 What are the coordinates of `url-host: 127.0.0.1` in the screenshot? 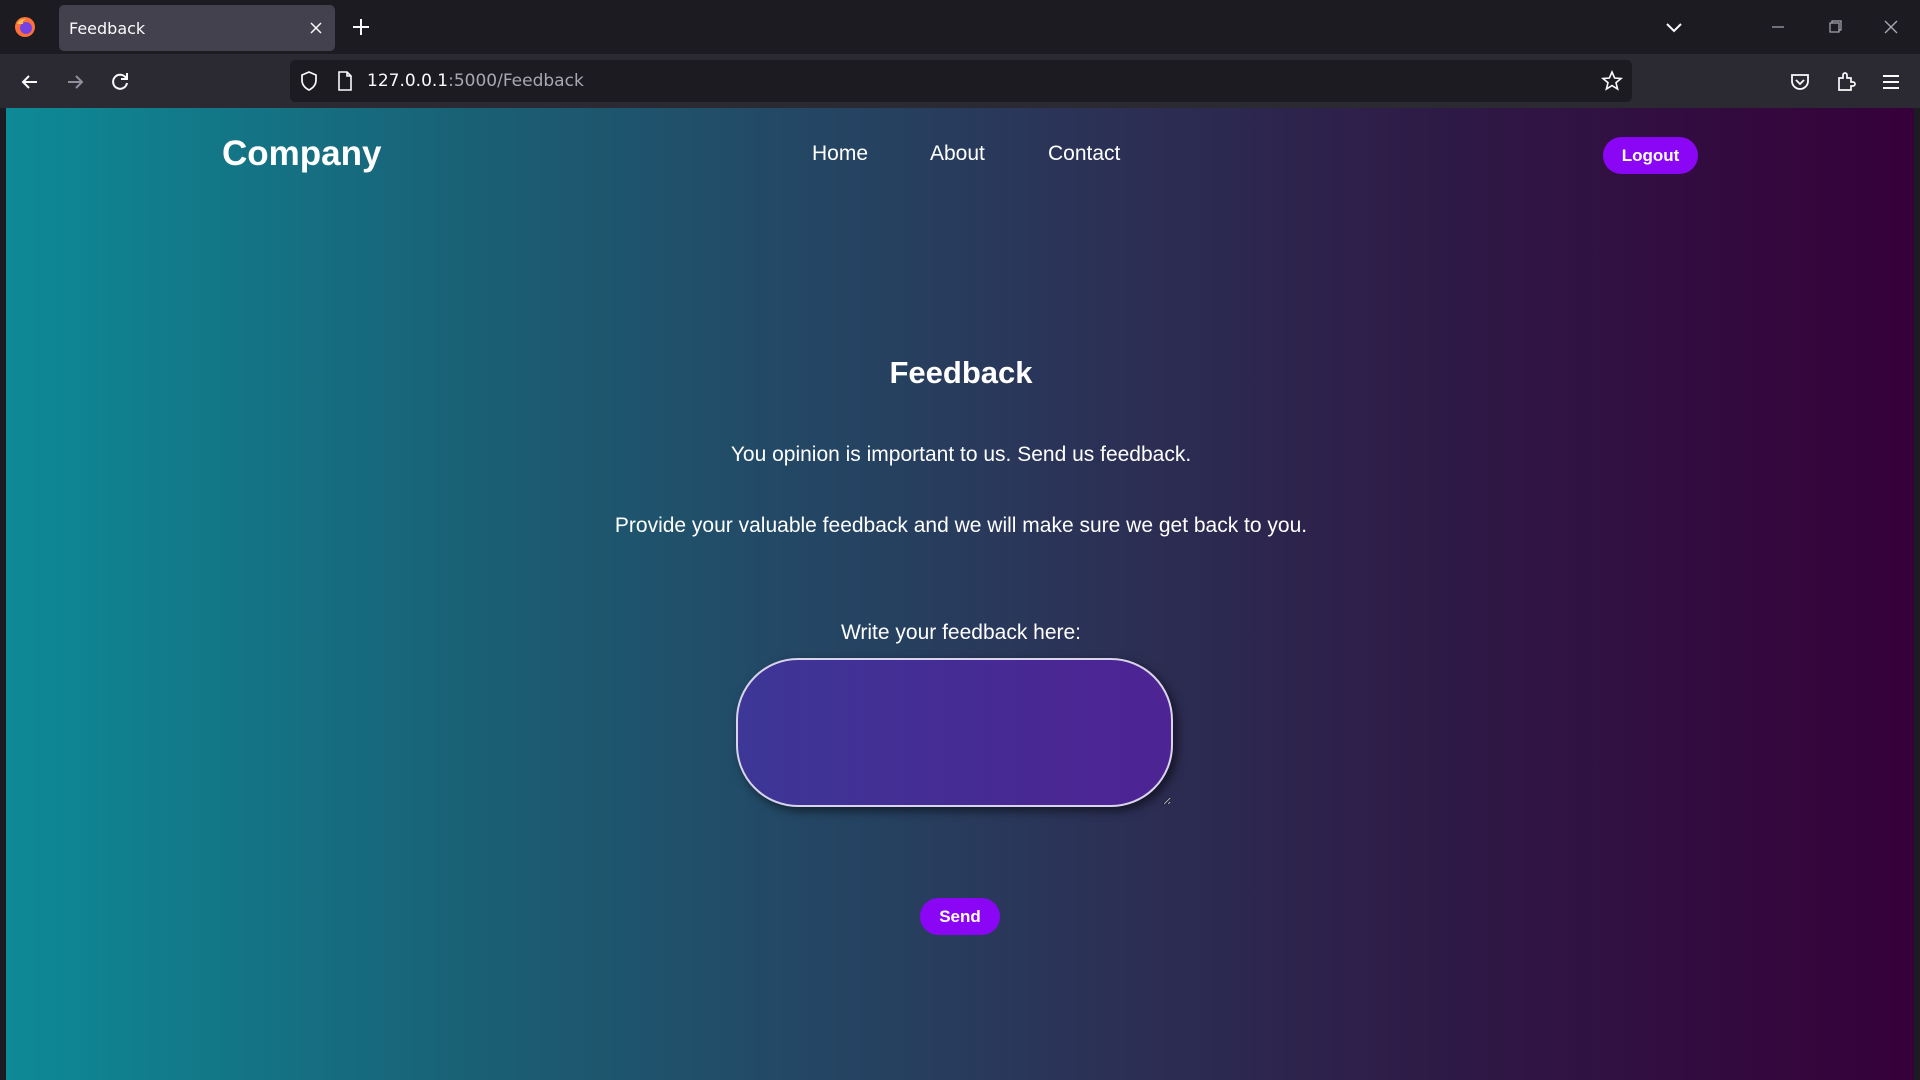 It's located at (408, 81).